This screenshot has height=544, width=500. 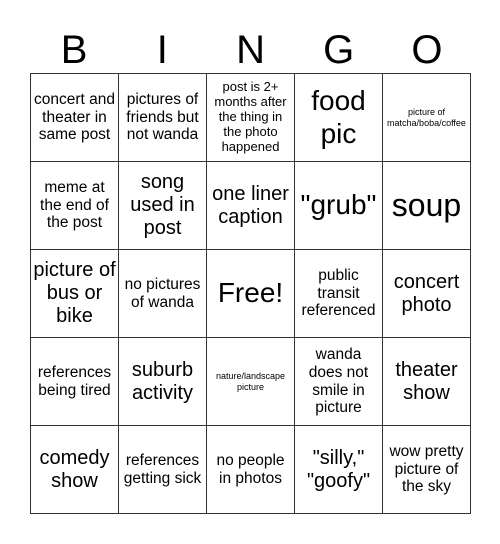 I want to click on header-letter-b: B, so click(x=74, y=50).